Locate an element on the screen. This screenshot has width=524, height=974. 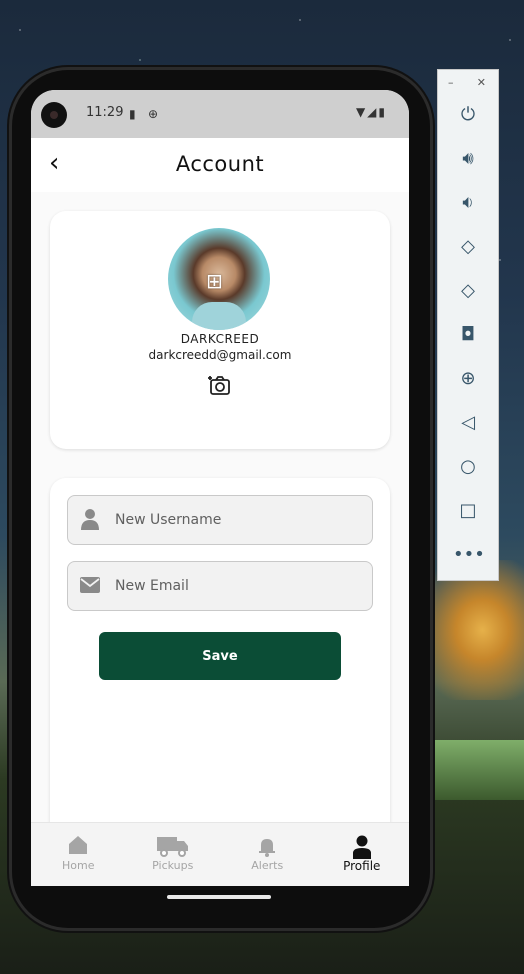
status-time: 11:29 is located at coordinates (105, 112).